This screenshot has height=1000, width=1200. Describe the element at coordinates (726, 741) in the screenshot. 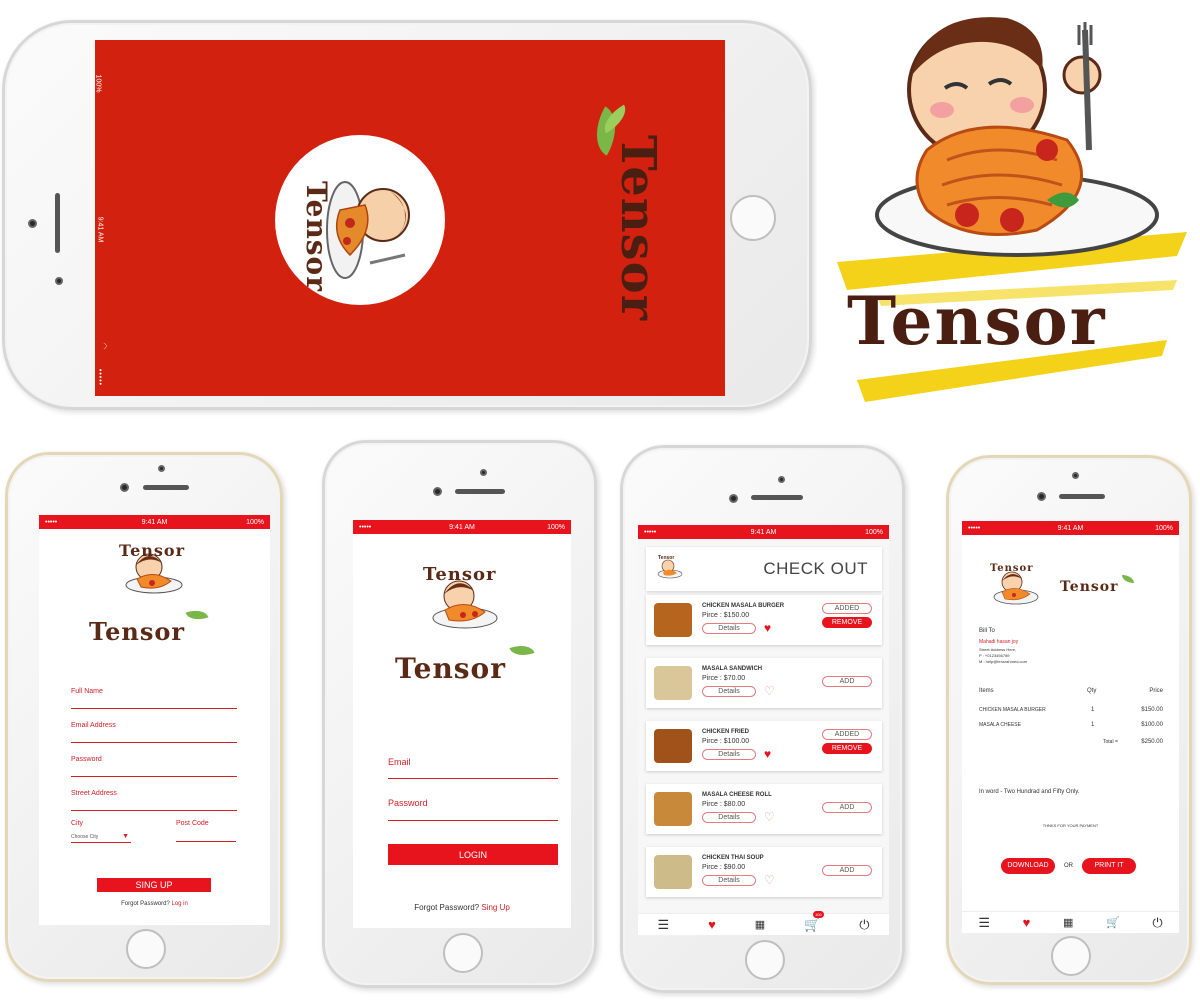

I see `item-price: Pirce : $100.00` at that location.